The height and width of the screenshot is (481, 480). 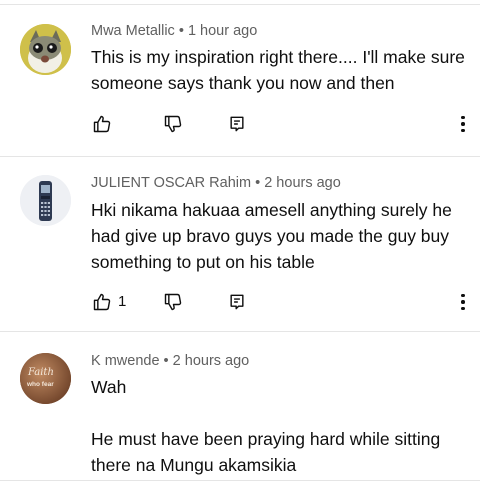 I want to click on avatar-text-line: who fear, so click(x=40, y=384).